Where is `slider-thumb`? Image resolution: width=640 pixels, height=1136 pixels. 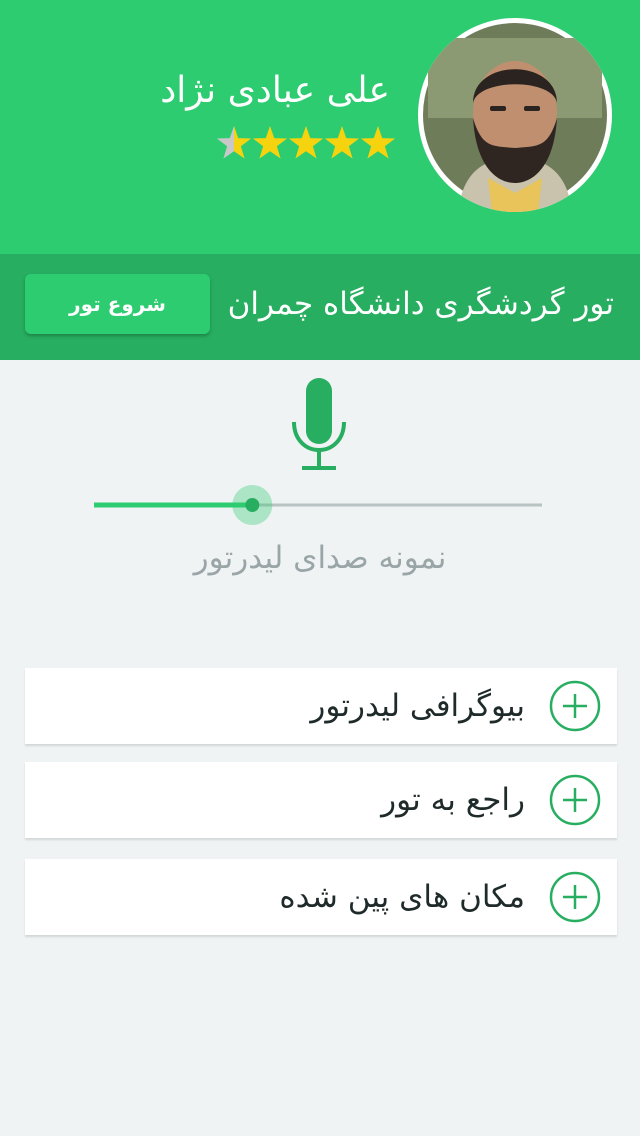
slider-thumb is located at coordinates (252, 505).